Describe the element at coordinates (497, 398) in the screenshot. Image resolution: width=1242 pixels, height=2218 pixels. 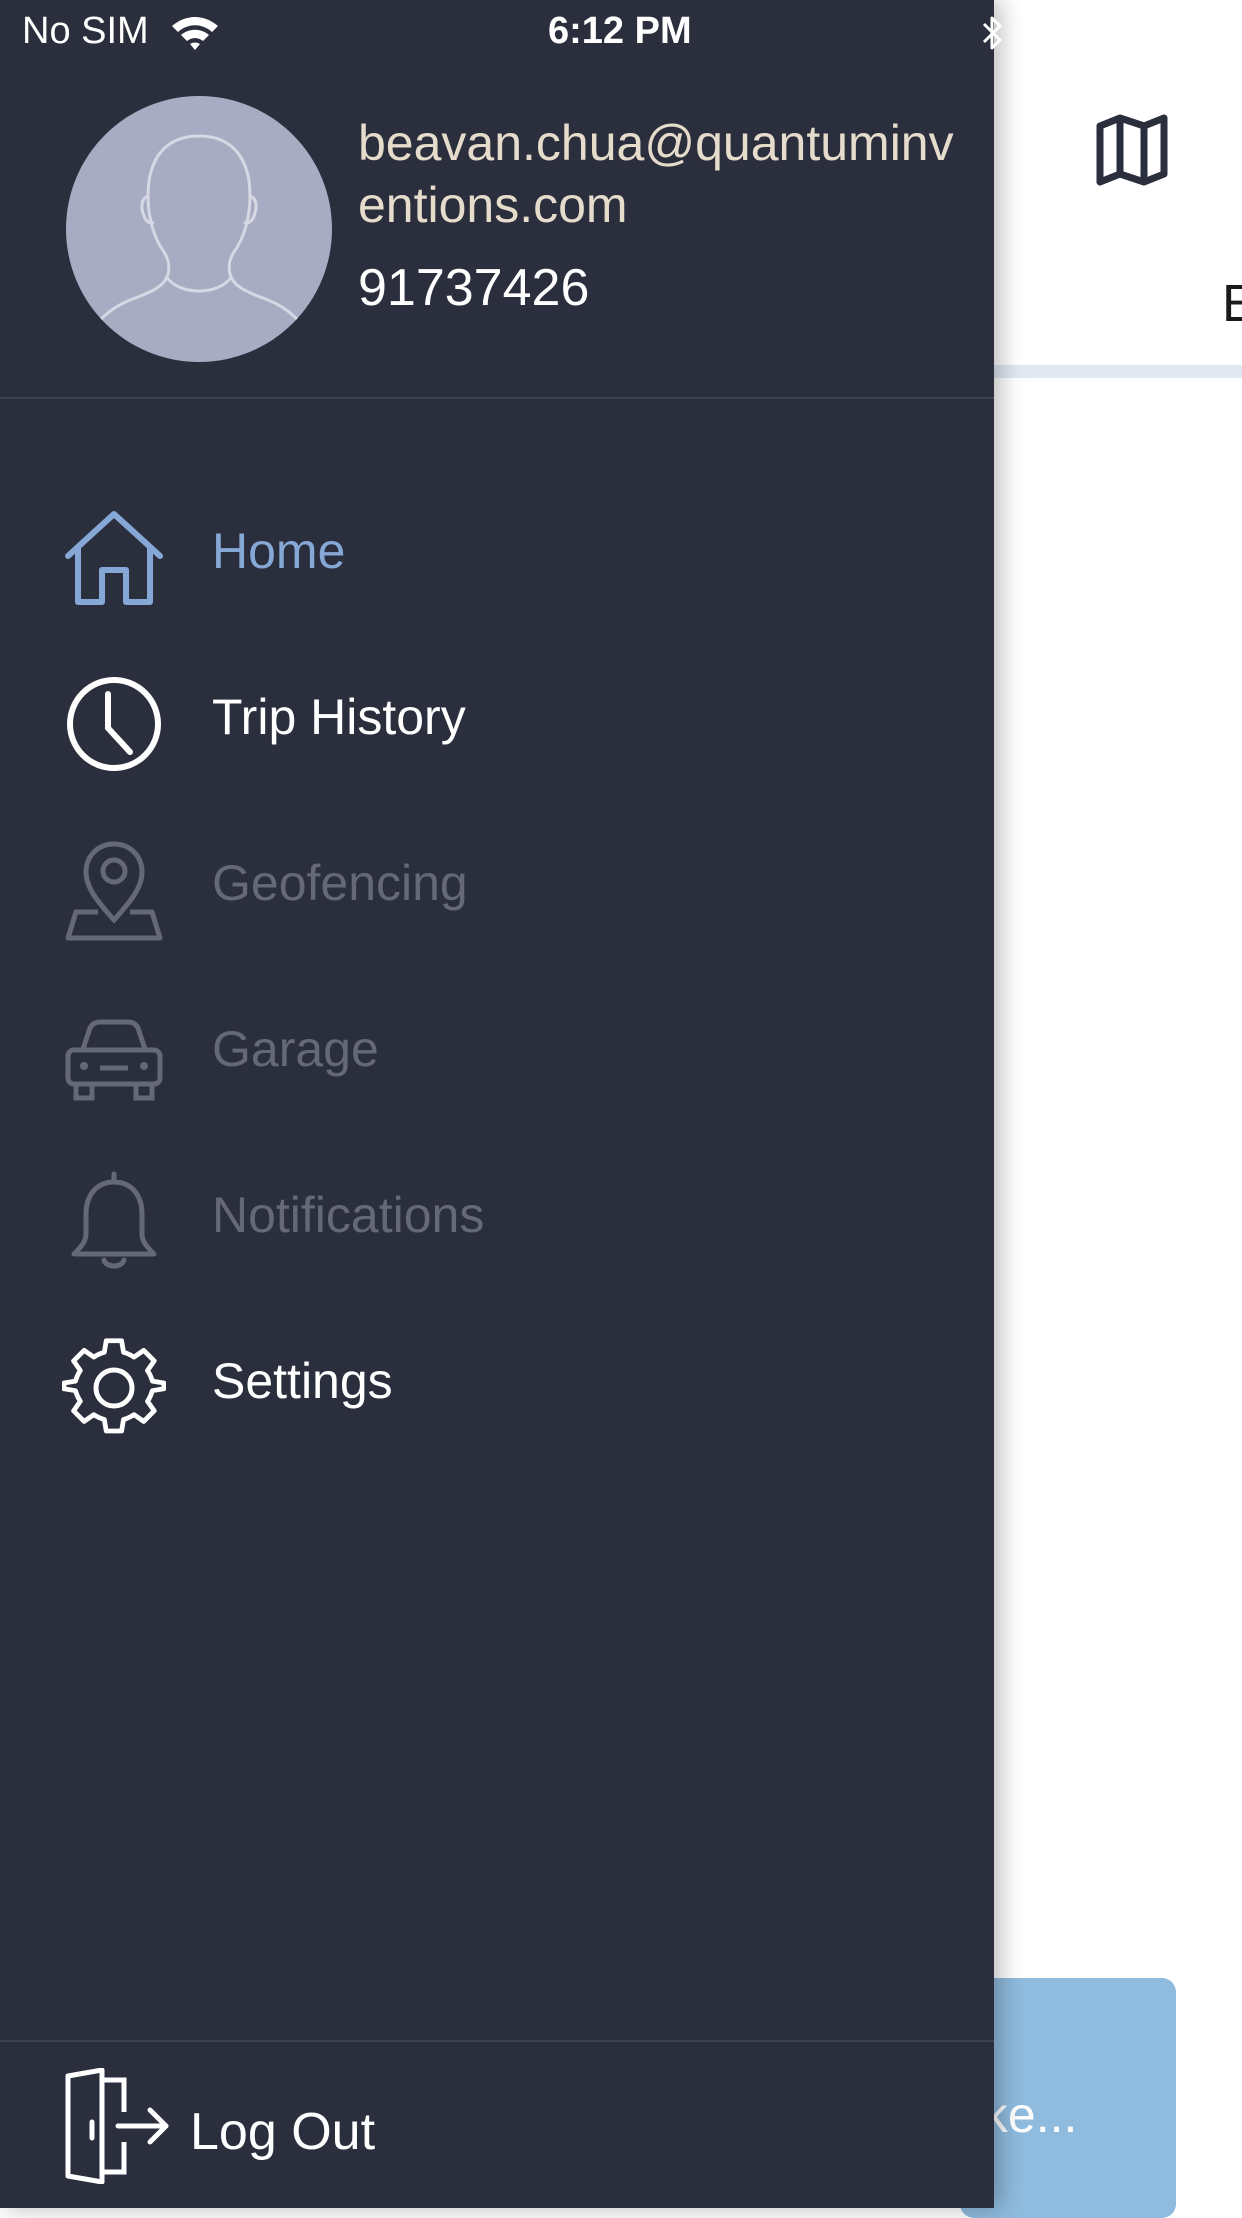
I see `header-divider` at that location.